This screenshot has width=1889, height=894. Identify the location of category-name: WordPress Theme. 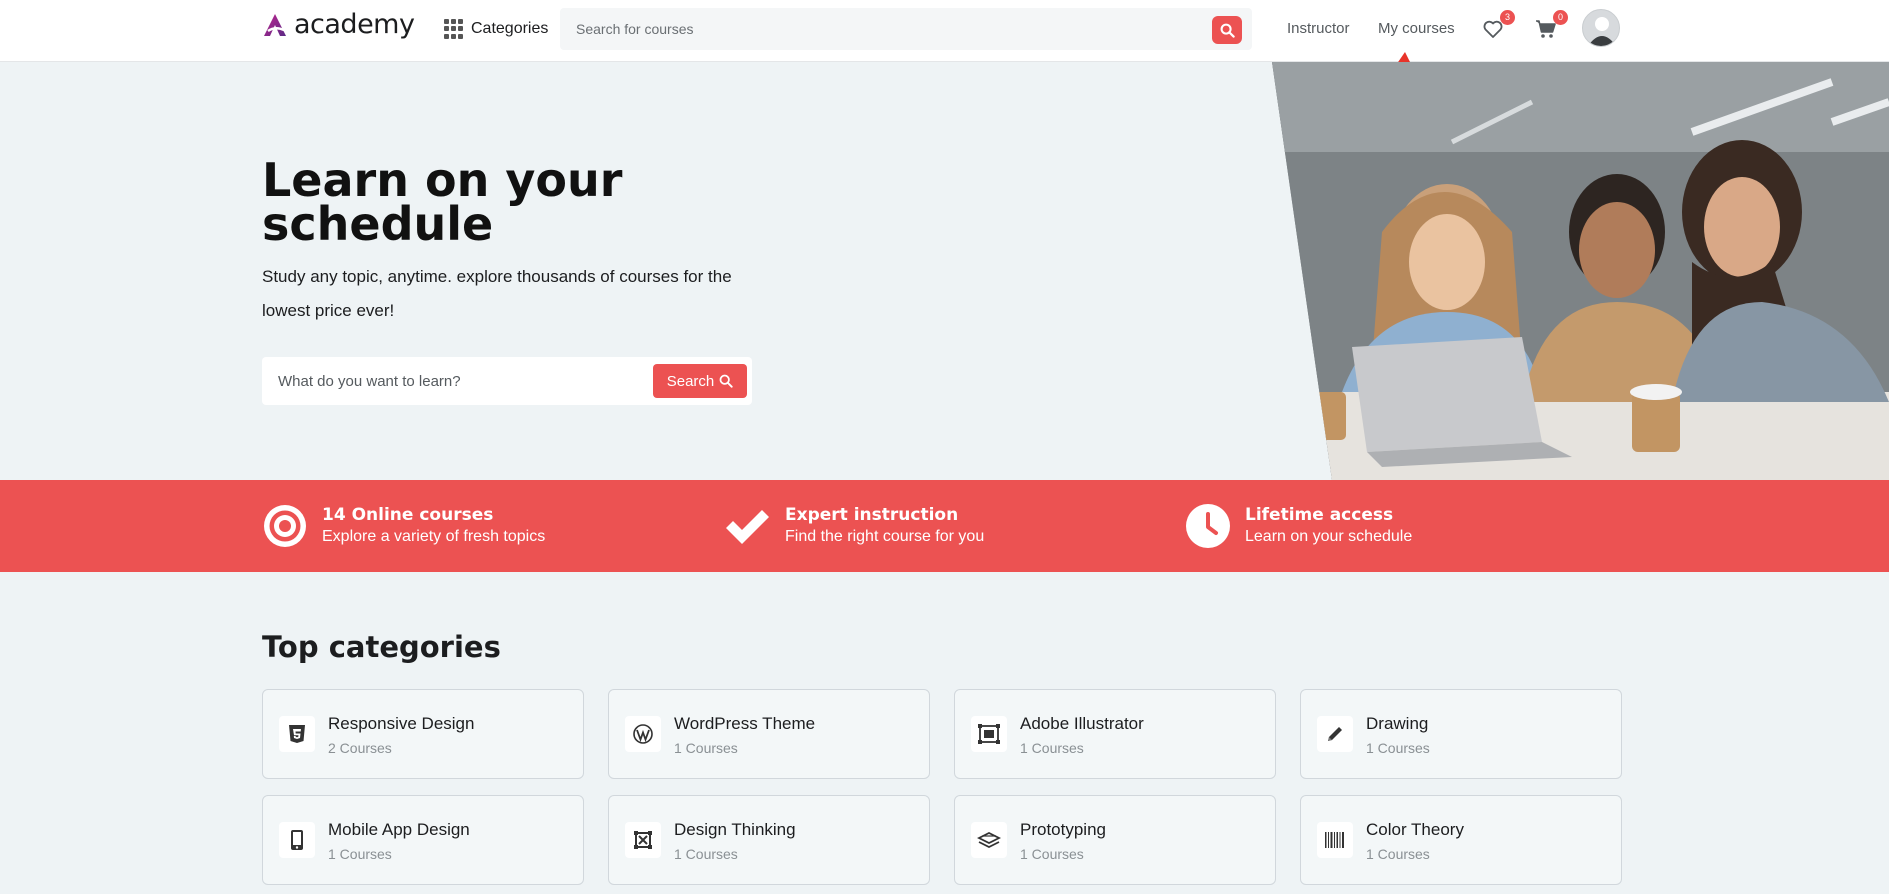
(745, 723).